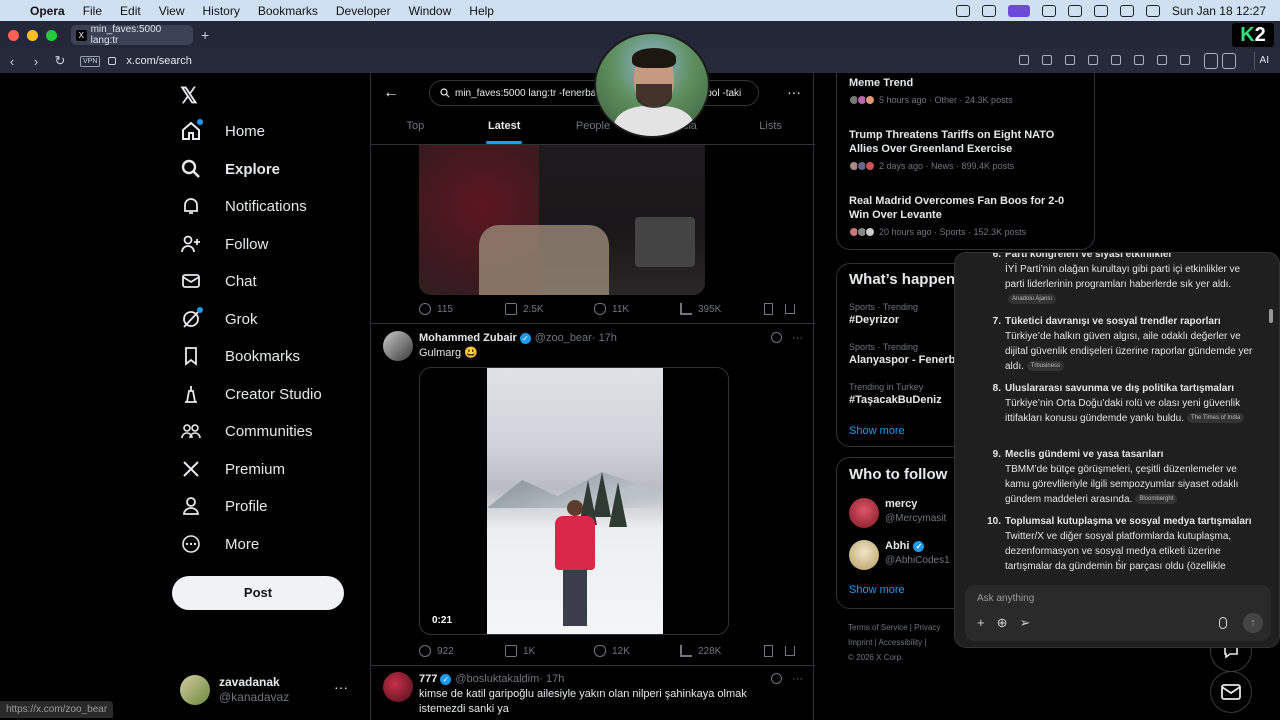 This screenshot has width=1280, height=720. I want to click on plus-icon: +, so click(981, 623).